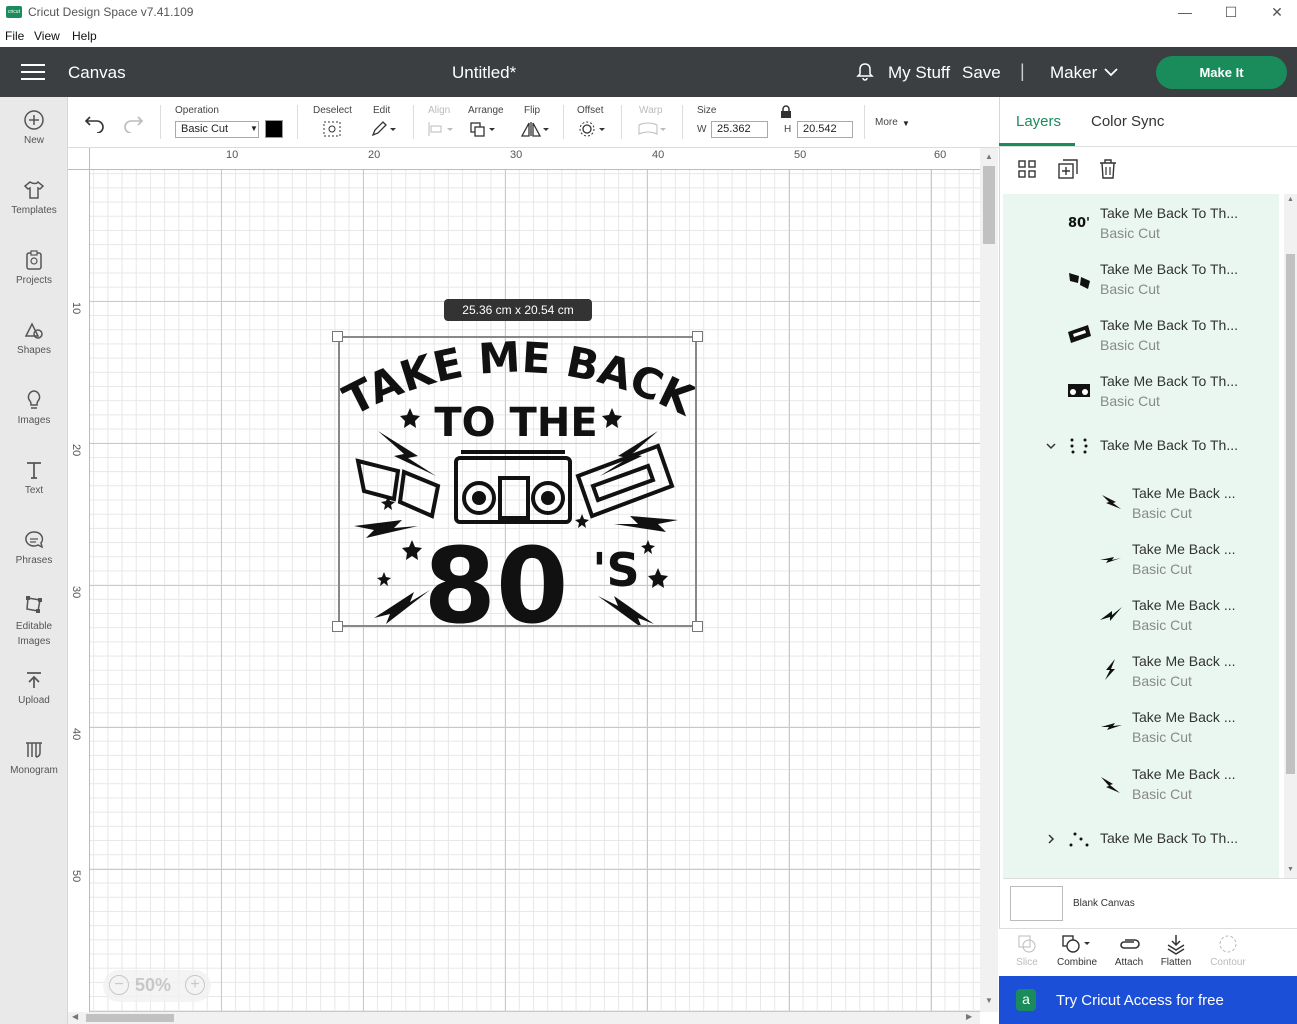  Describe the element at coordinates (969, 1016) in the screenshot. I see `scroll-right-arrow-icon: ▶` at that location.